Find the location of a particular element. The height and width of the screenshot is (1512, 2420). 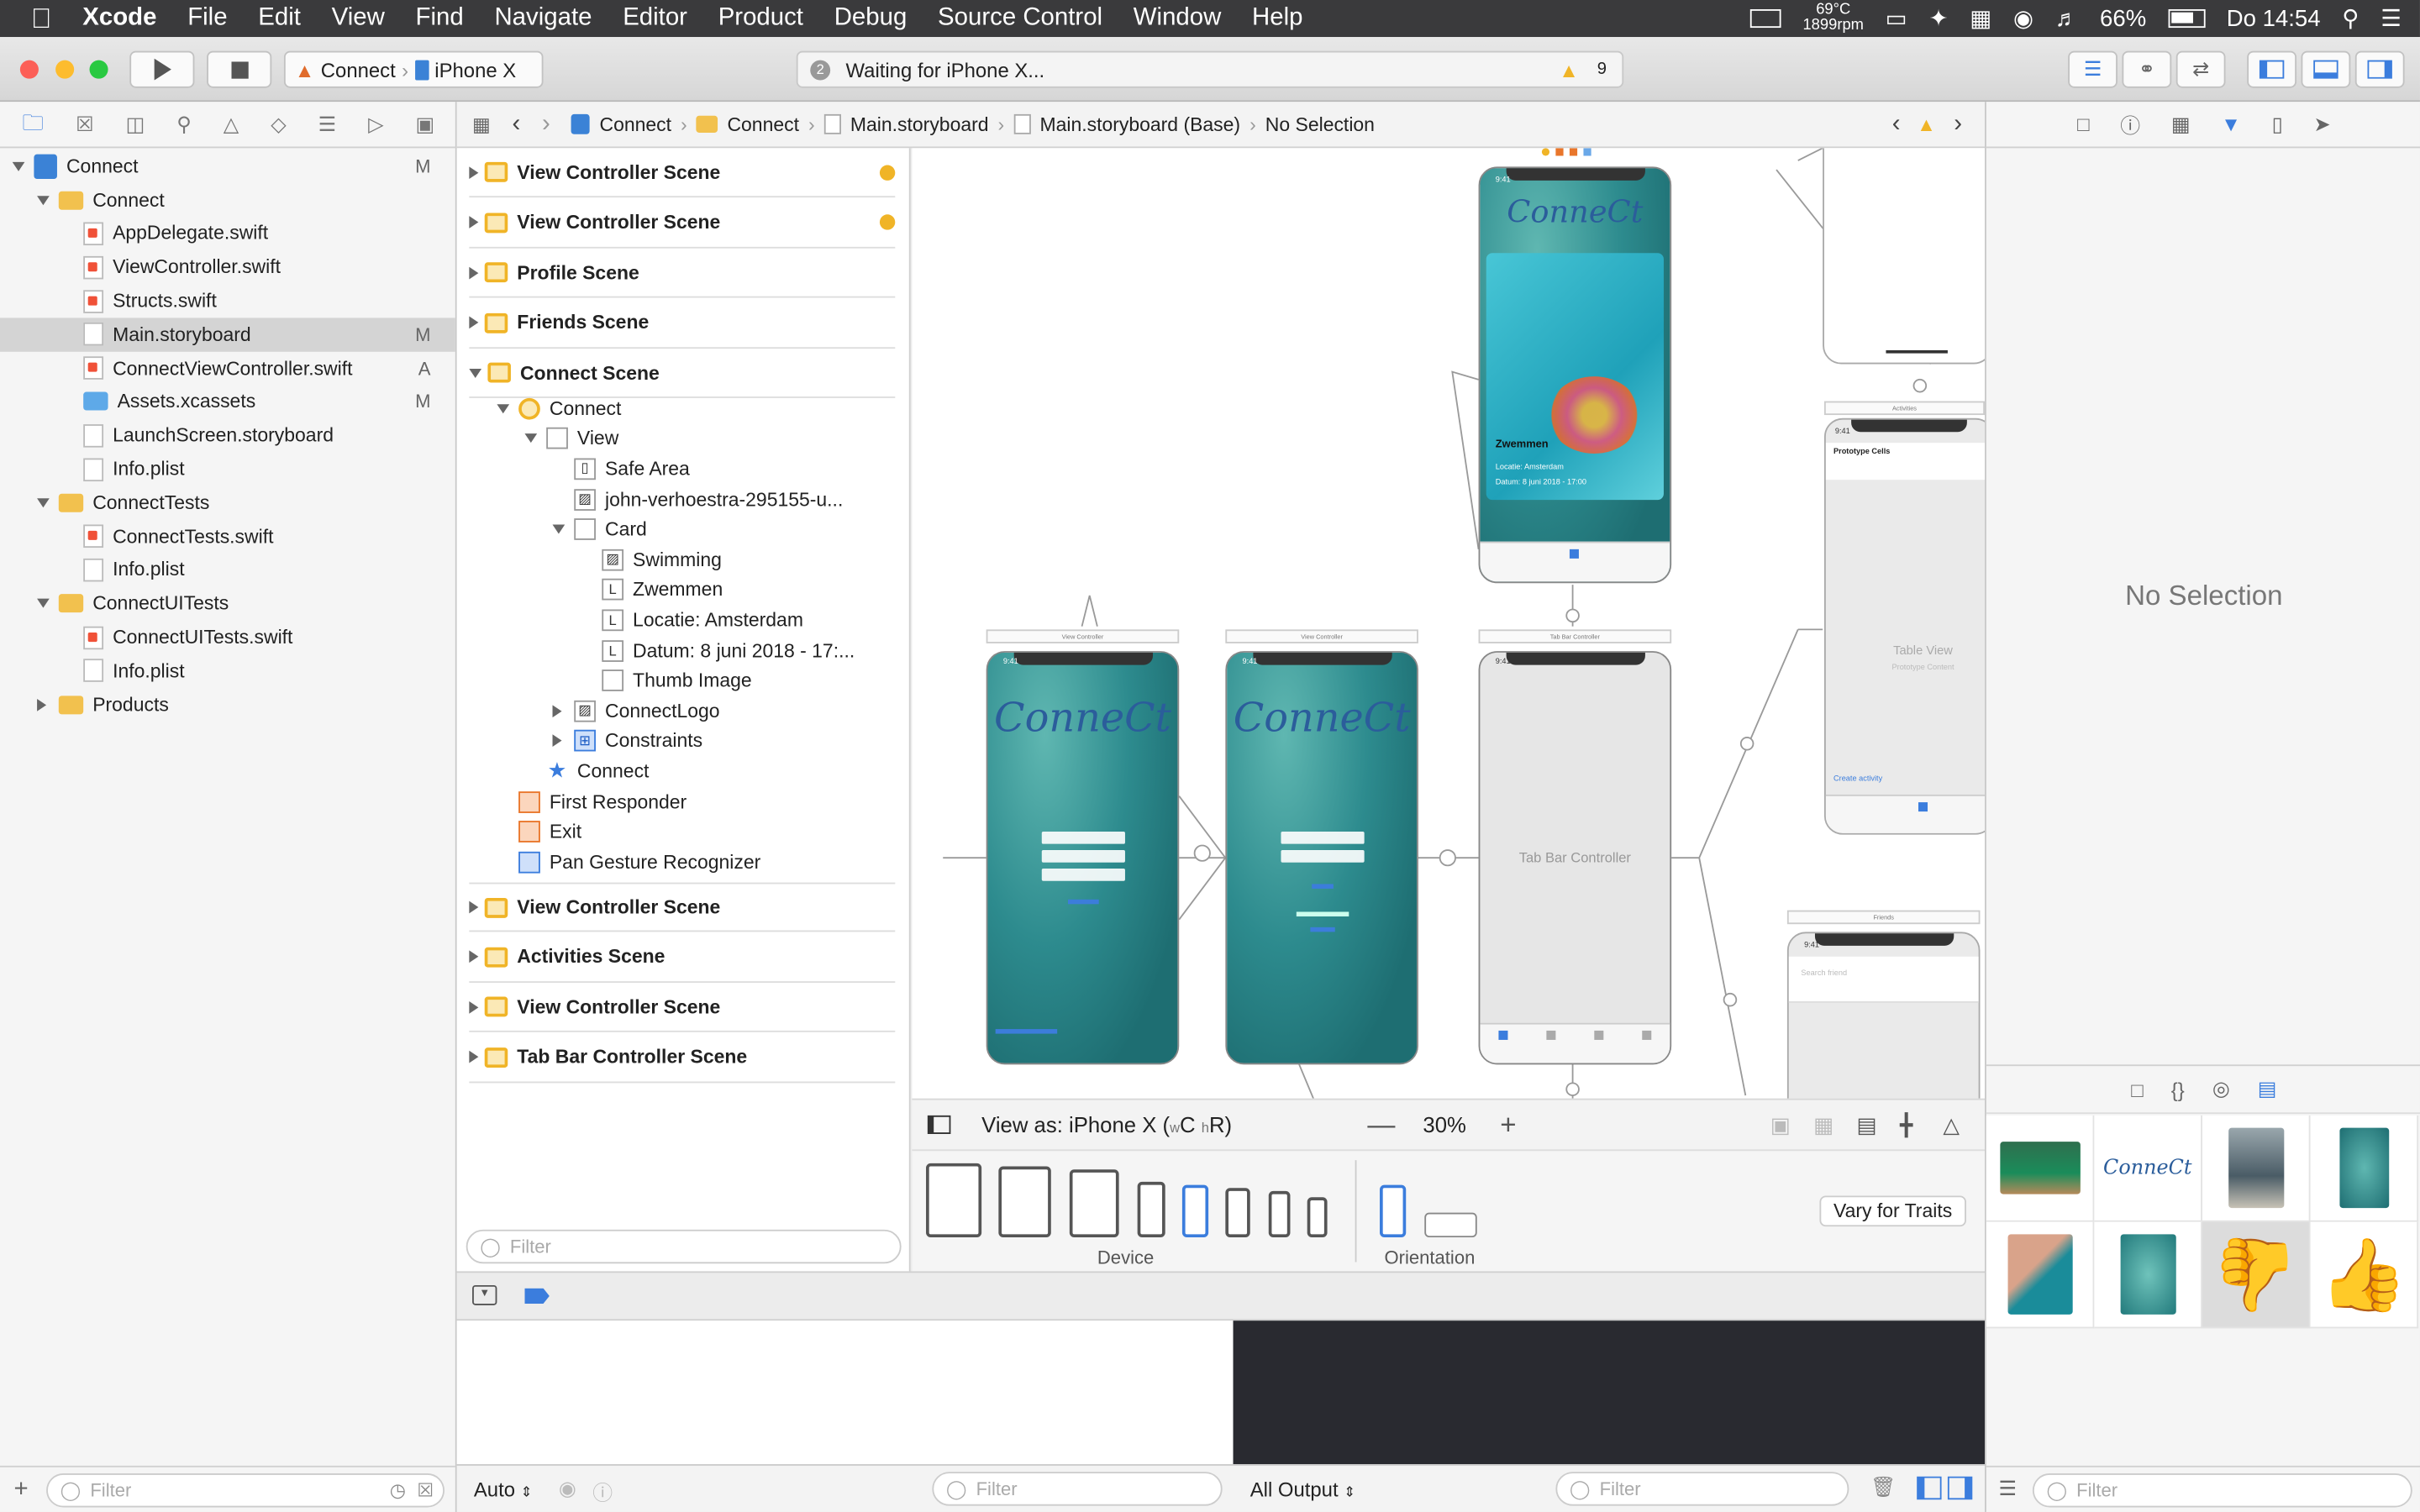

breadcrumb-localization: Main.storyboard (Base) is located at coordinates (1139, 124).